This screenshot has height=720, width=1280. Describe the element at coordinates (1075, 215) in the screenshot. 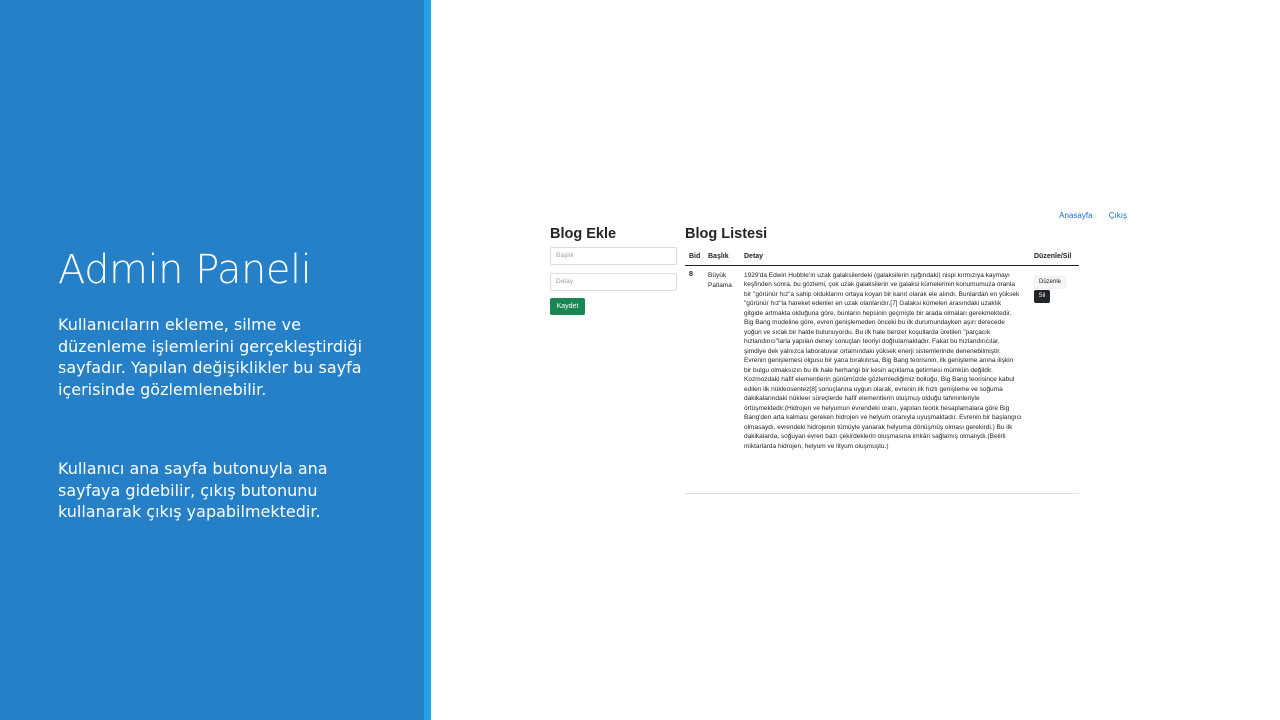

I see `home-link: Anasayfa` at that location.